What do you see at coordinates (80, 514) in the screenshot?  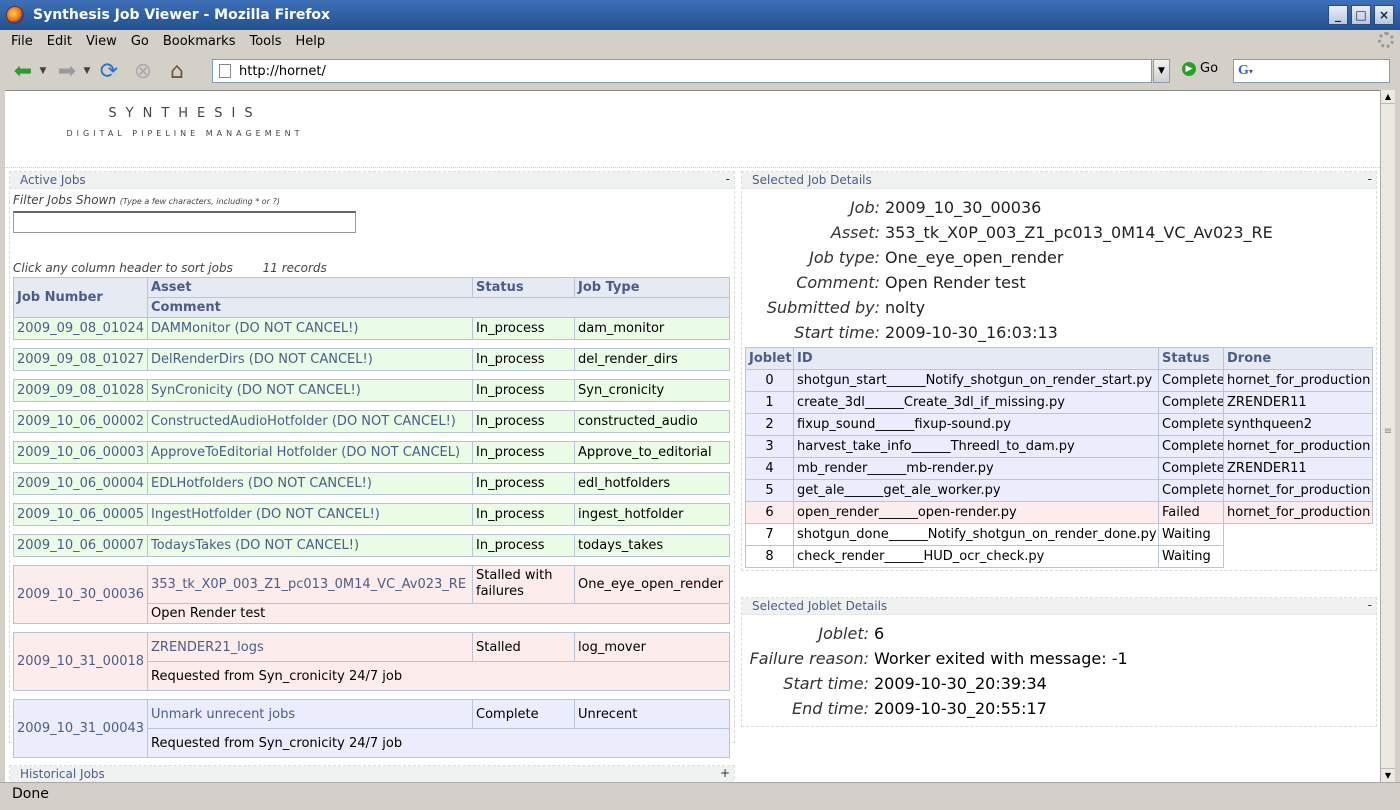 I see `job-number-cell: 2009_10_06_00005` at bounding box center [80, 514].